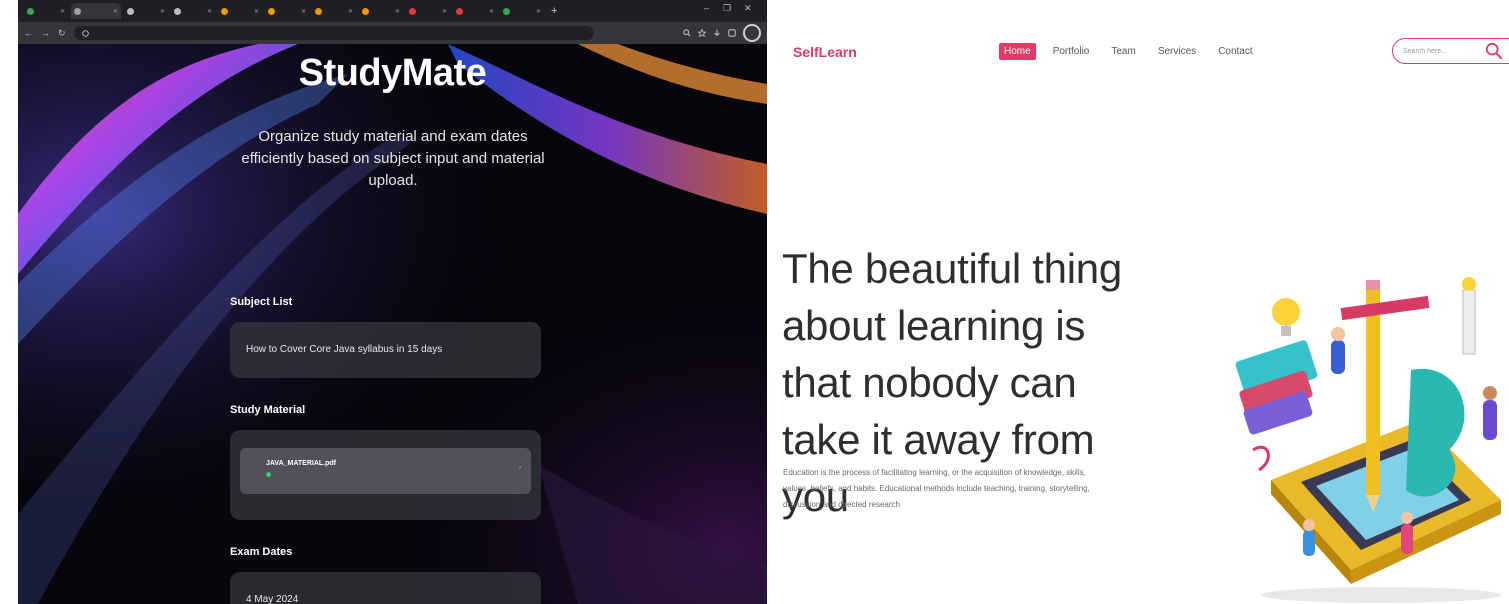 The image size is (1509, 604). What do you see at coordinates (1235, 51) in the screenshot?
I see `nav-contact: Contact` at bounding box center [1235, 51].